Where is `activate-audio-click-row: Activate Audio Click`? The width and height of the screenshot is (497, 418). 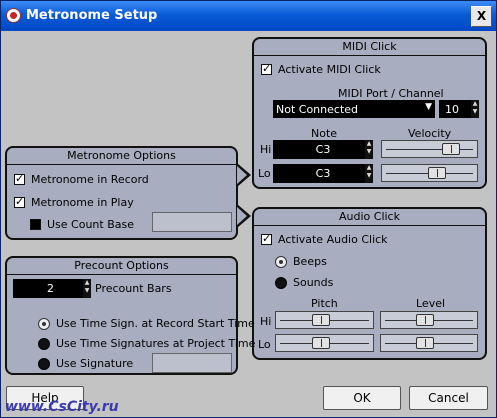
activate-audio-click-row: Activate Audio Click is located at coordinates (324, 239).